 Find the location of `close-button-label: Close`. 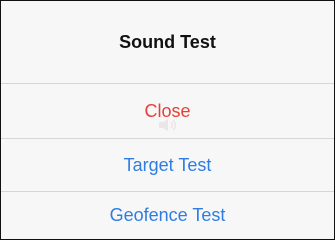

close-button-label: Close is located at coordinates (167, 110).